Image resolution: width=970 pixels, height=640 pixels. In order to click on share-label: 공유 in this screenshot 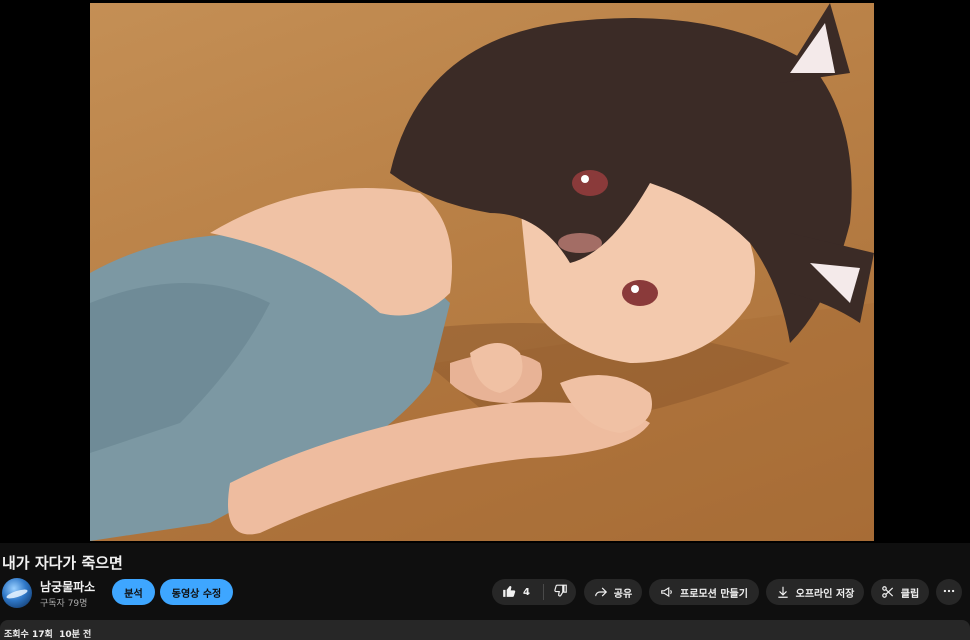, I will do `click(623, 594)`.